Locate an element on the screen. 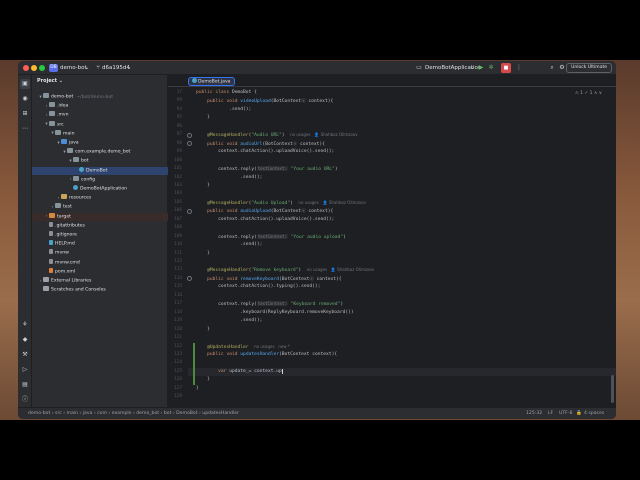  tree-item: › test is located at coordinates (100, 207).